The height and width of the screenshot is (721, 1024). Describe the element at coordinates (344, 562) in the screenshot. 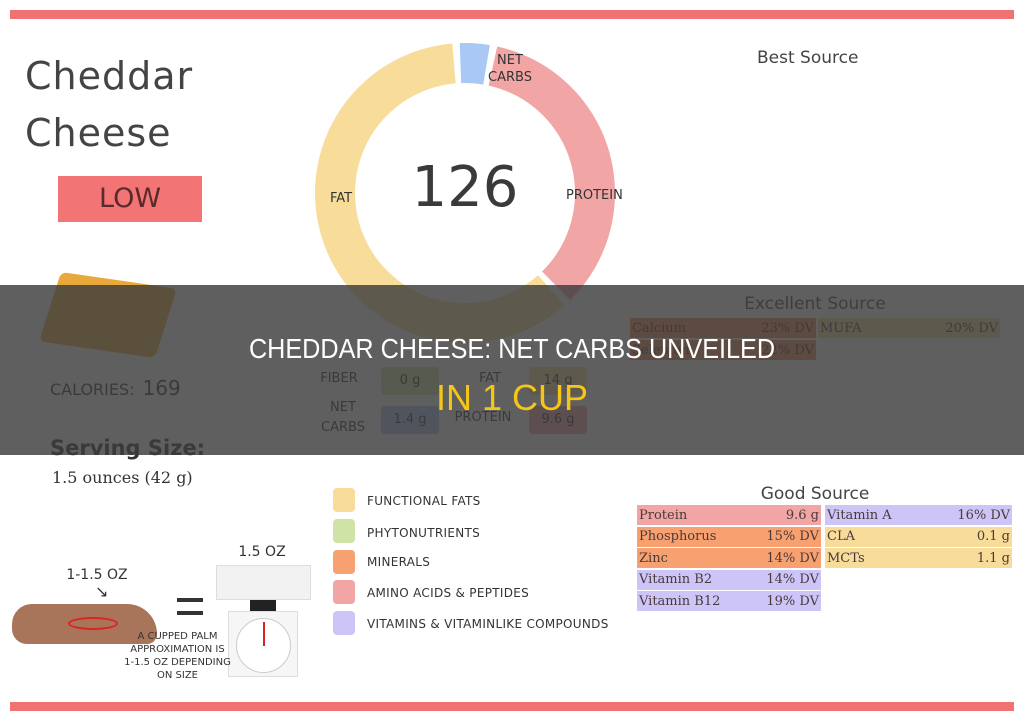

I see `legend-swatch-minerals` at that location.